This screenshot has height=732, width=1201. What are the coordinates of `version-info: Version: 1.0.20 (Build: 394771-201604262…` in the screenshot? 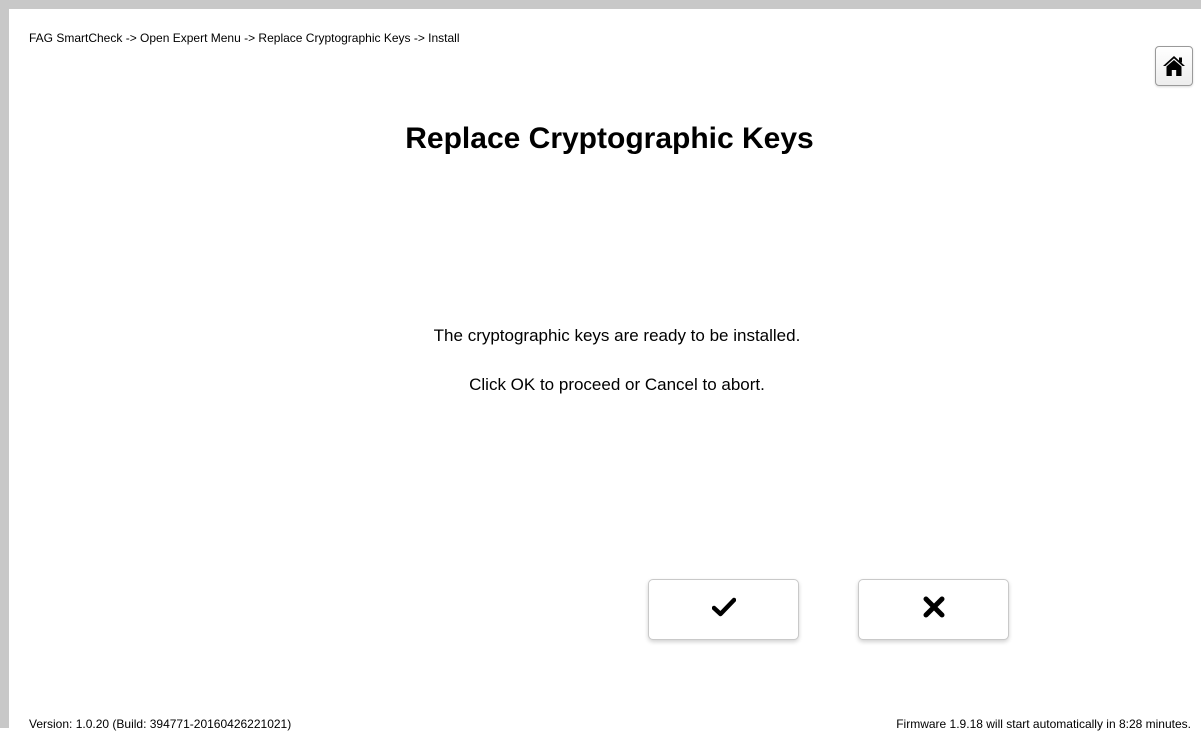 It's located at (160, 724).